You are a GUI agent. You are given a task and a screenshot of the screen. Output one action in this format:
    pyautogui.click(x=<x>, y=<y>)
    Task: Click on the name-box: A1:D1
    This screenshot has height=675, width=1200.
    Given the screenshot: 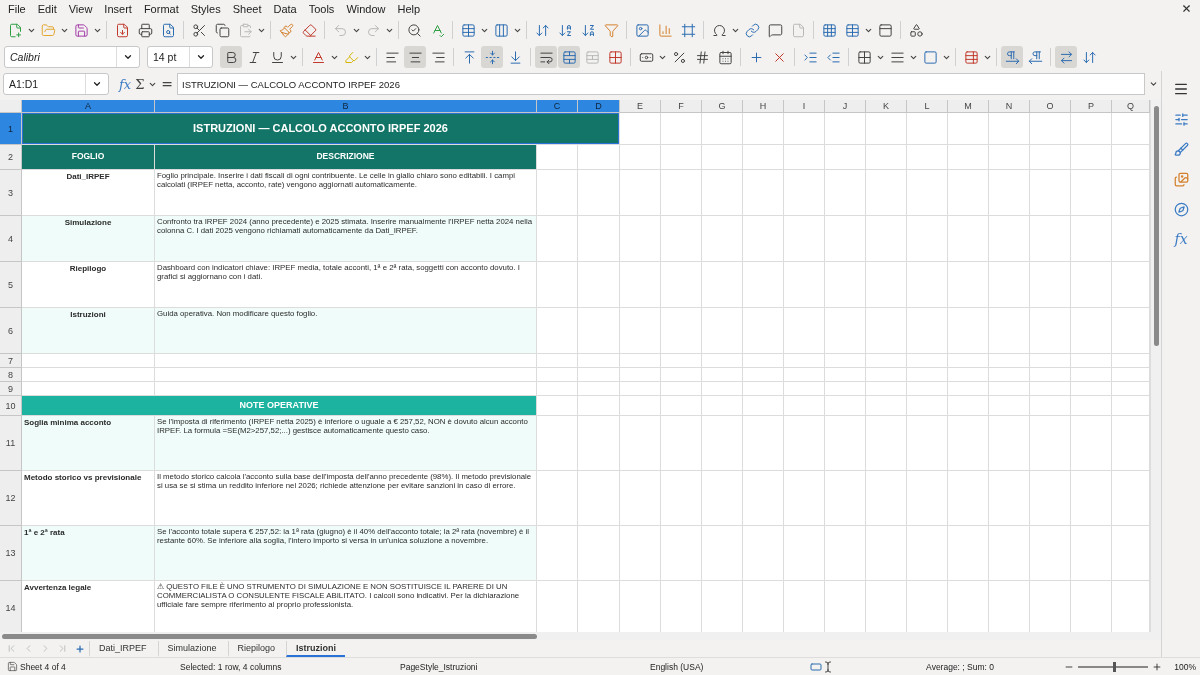 What is the action you would take?
    pyautogui.click(x=56, y=84)
    